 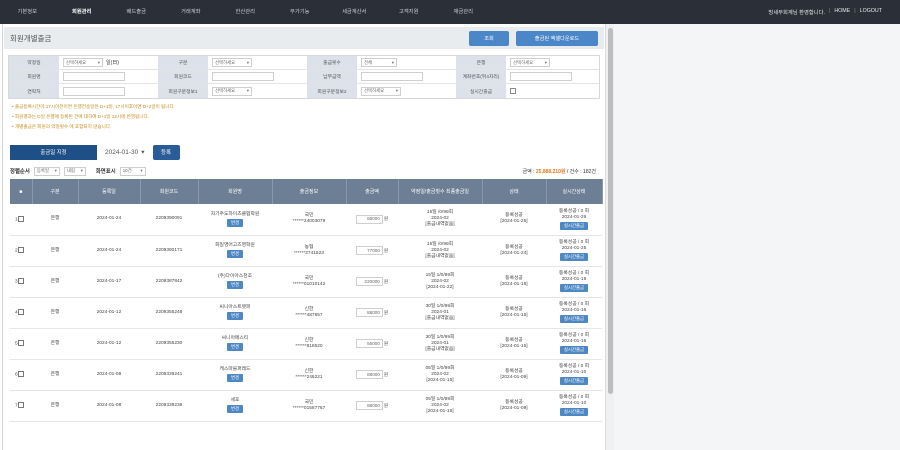 What do you see at coordinates (82, 12) in the screenshot?
I see `nav-item-member-management: 회원관리` at bounding box center [82, 12].